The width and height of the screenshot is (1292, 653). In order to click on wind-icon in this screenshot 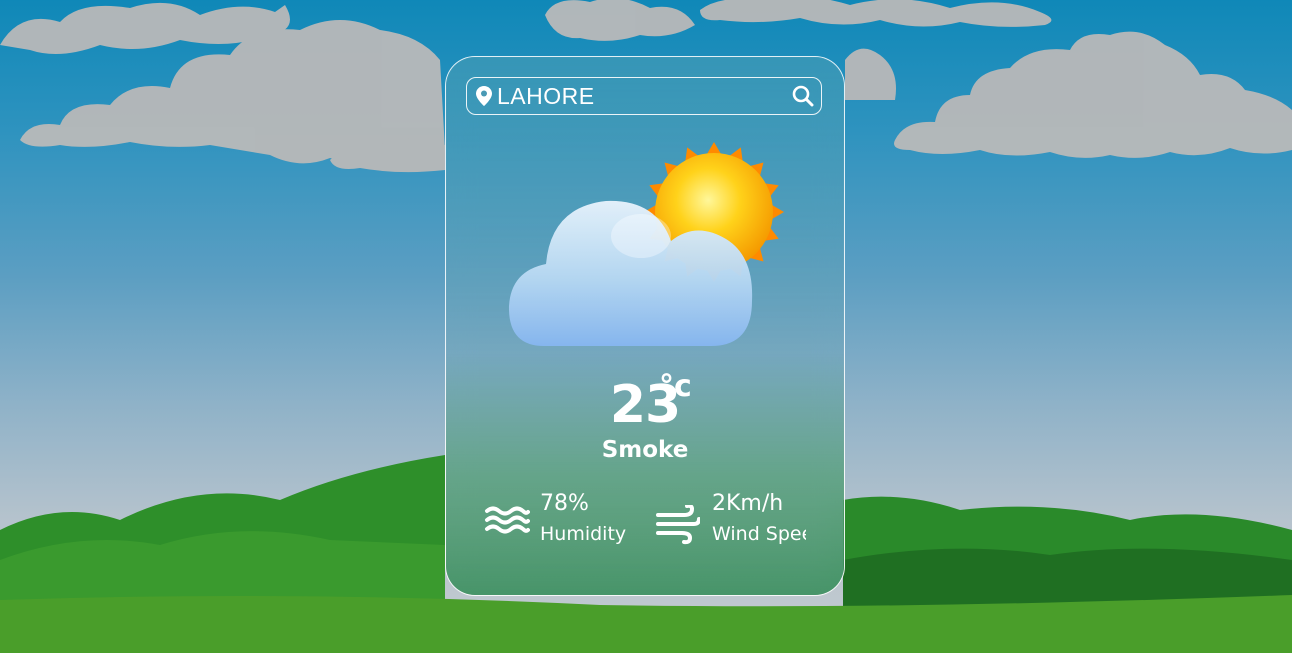, I will do `click(678, 526)`.